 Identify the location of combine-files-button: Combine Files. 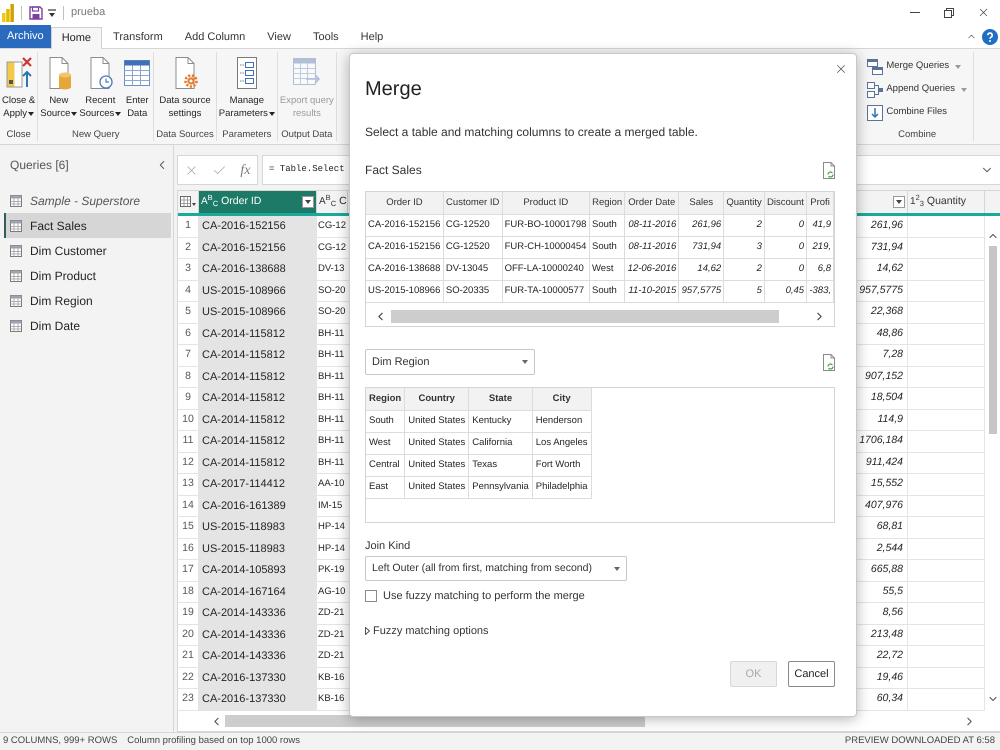
(907, 112).